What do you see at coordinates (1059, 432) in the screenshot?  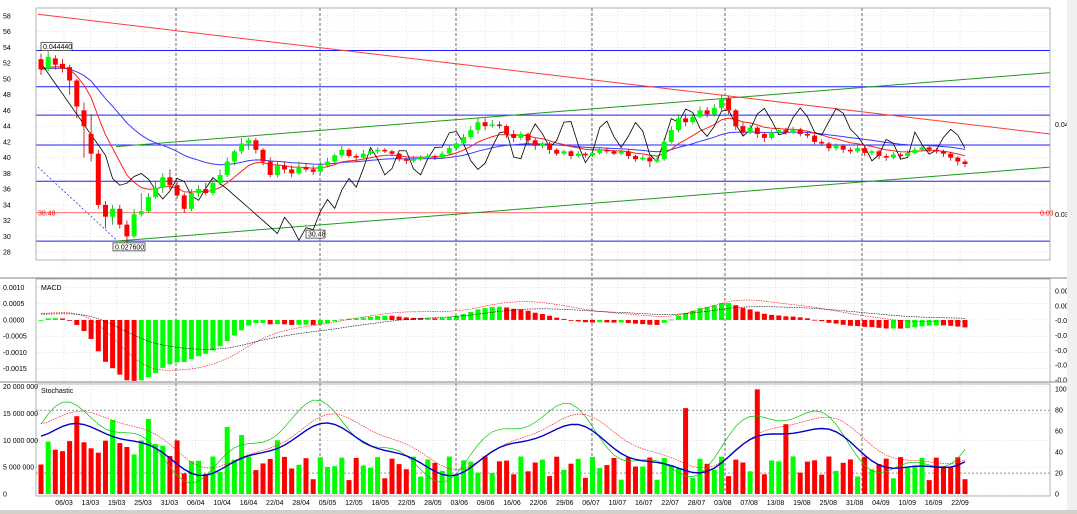 I see `stochastic-right-tick: 60` at bounding box center [1059, 432].